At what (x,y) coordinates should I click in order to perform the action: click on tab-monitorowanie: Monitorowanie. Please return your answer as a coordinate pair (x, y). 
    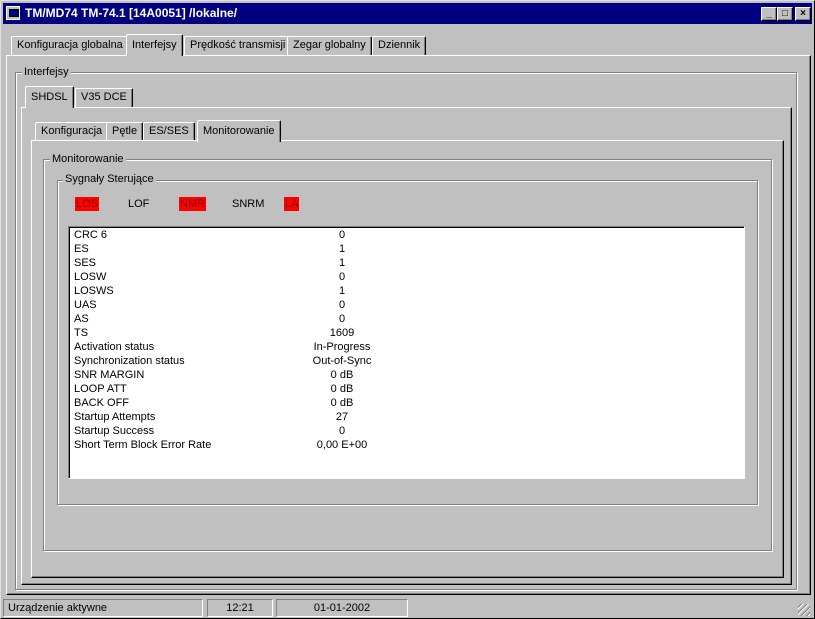
    Looking at the image, I should click on (239, 131).